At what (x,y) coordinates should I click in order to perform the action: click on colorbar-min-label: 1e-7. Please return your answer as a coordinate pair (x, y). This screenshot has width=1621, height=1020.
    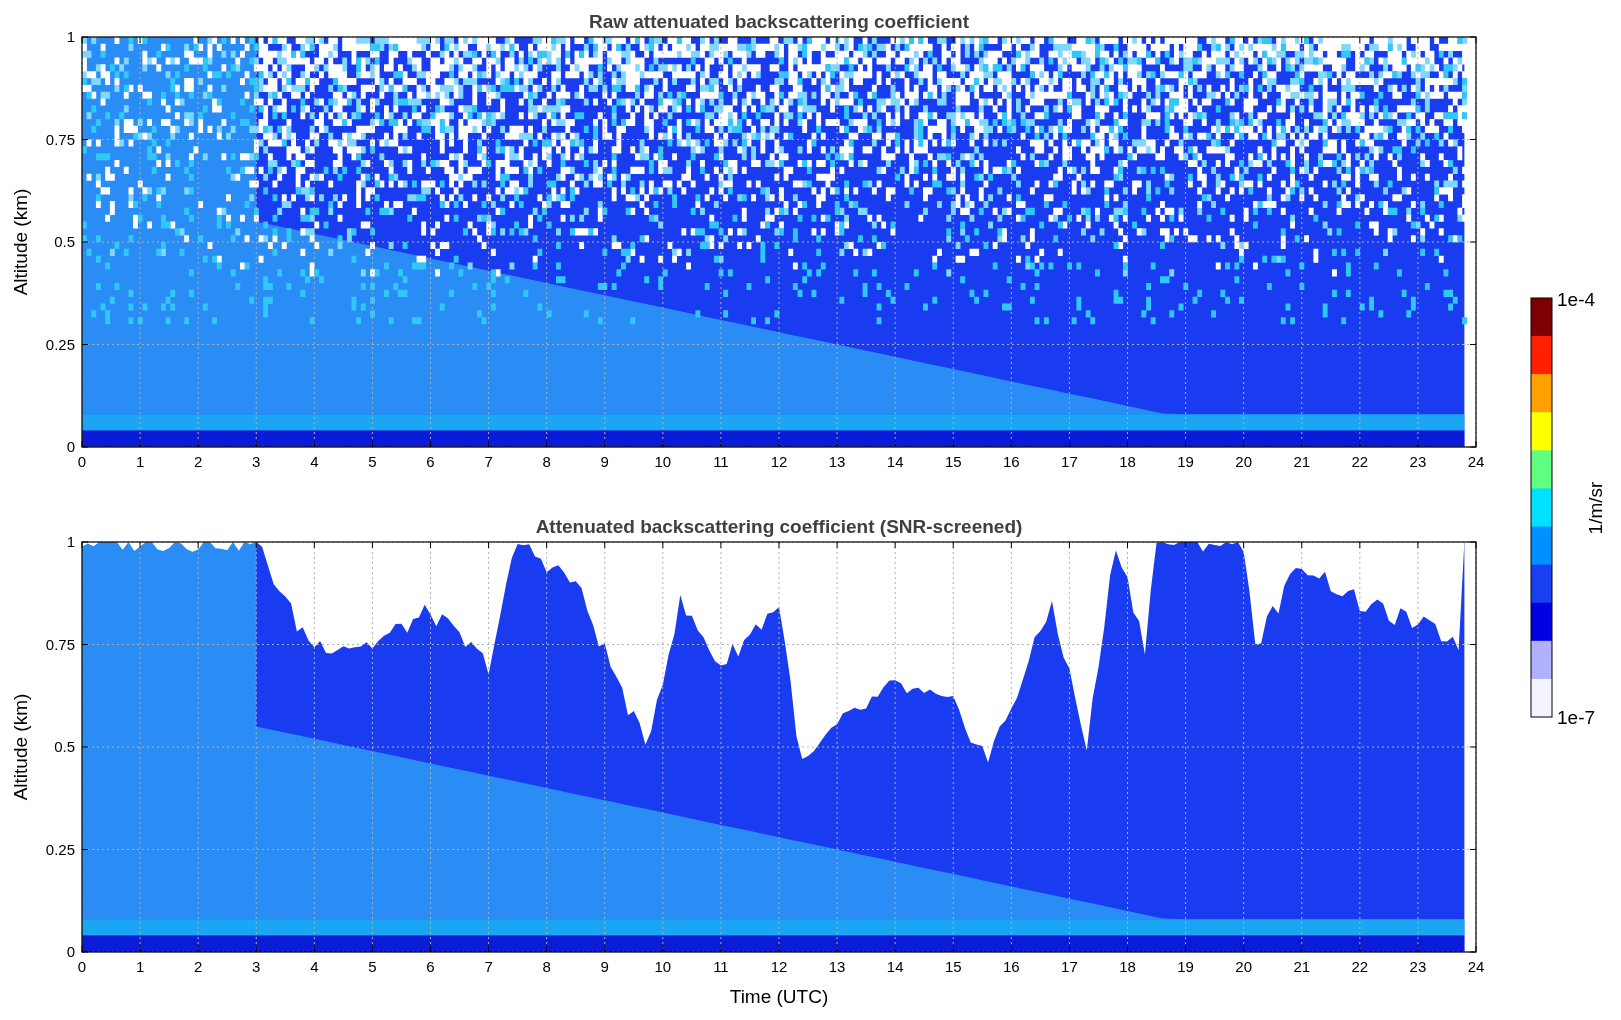
    Looking at the image, I should click on (1576, 717).